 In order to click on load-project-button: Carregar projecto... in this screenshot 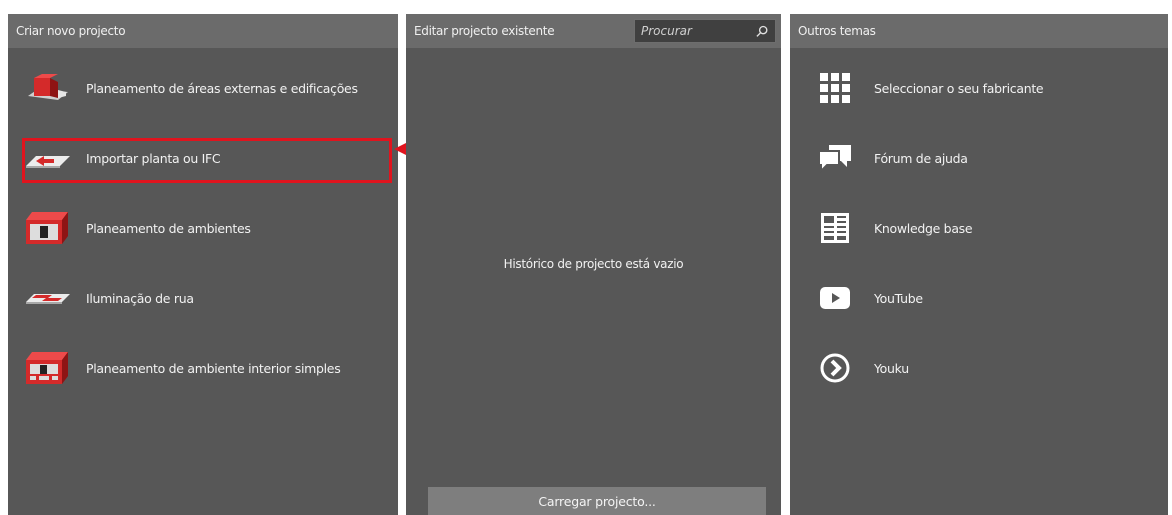, I will do `click(597, 501)`.